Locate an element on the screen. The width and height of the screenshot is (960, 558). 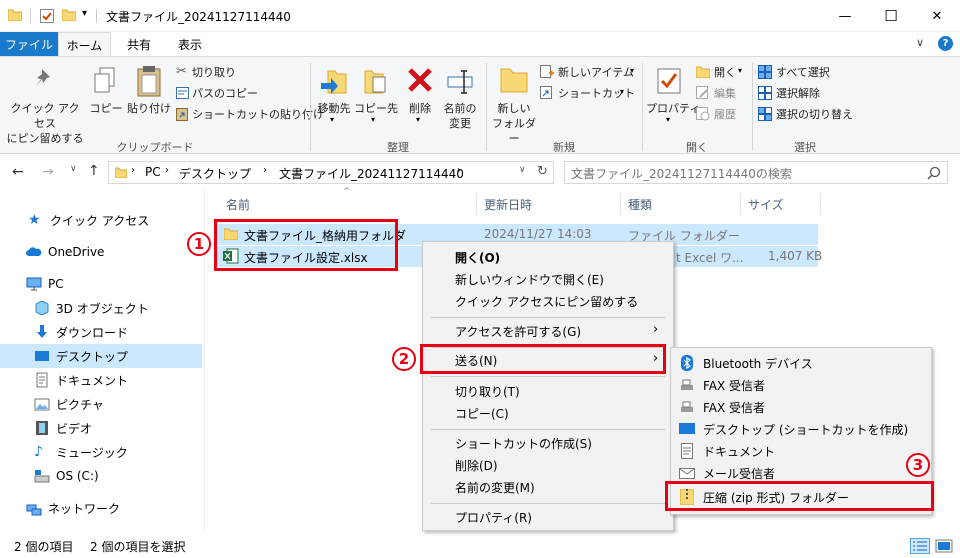
tab-home: ホーム is located at coordinates (84, 44).